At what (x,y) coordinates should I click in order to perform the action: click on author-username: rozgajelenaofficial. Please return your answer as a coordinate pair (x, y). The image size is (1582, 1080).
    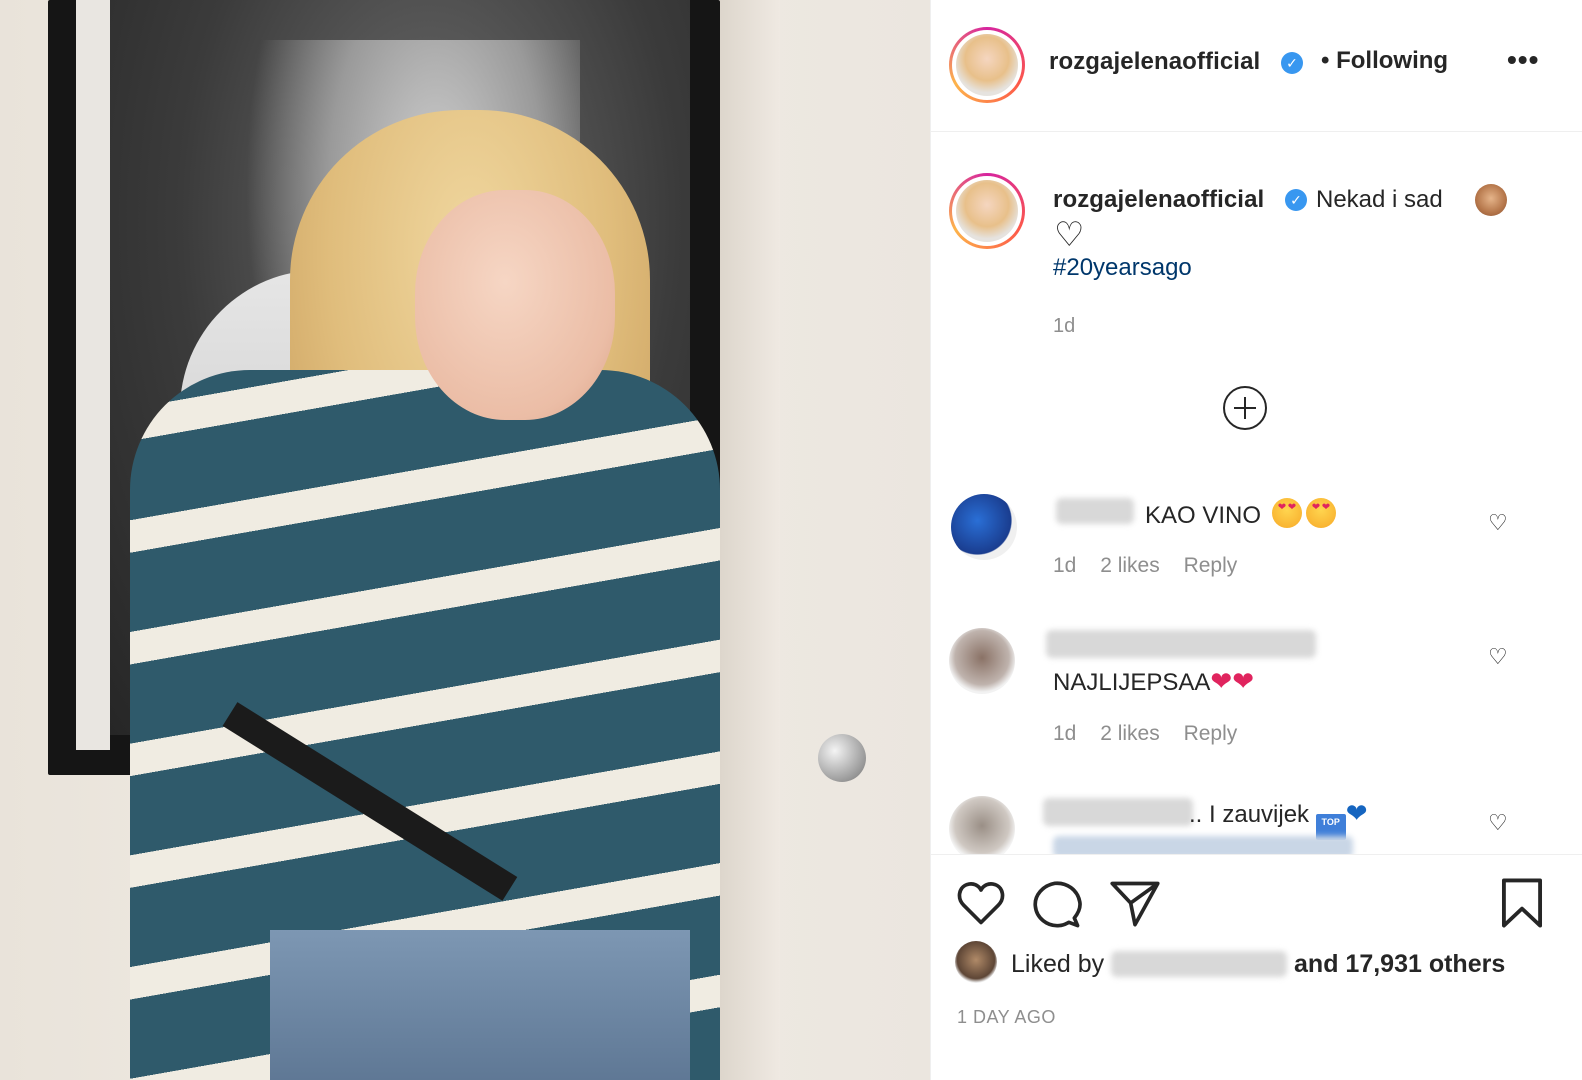
    Looking at the image, I should click on (1154, 62).